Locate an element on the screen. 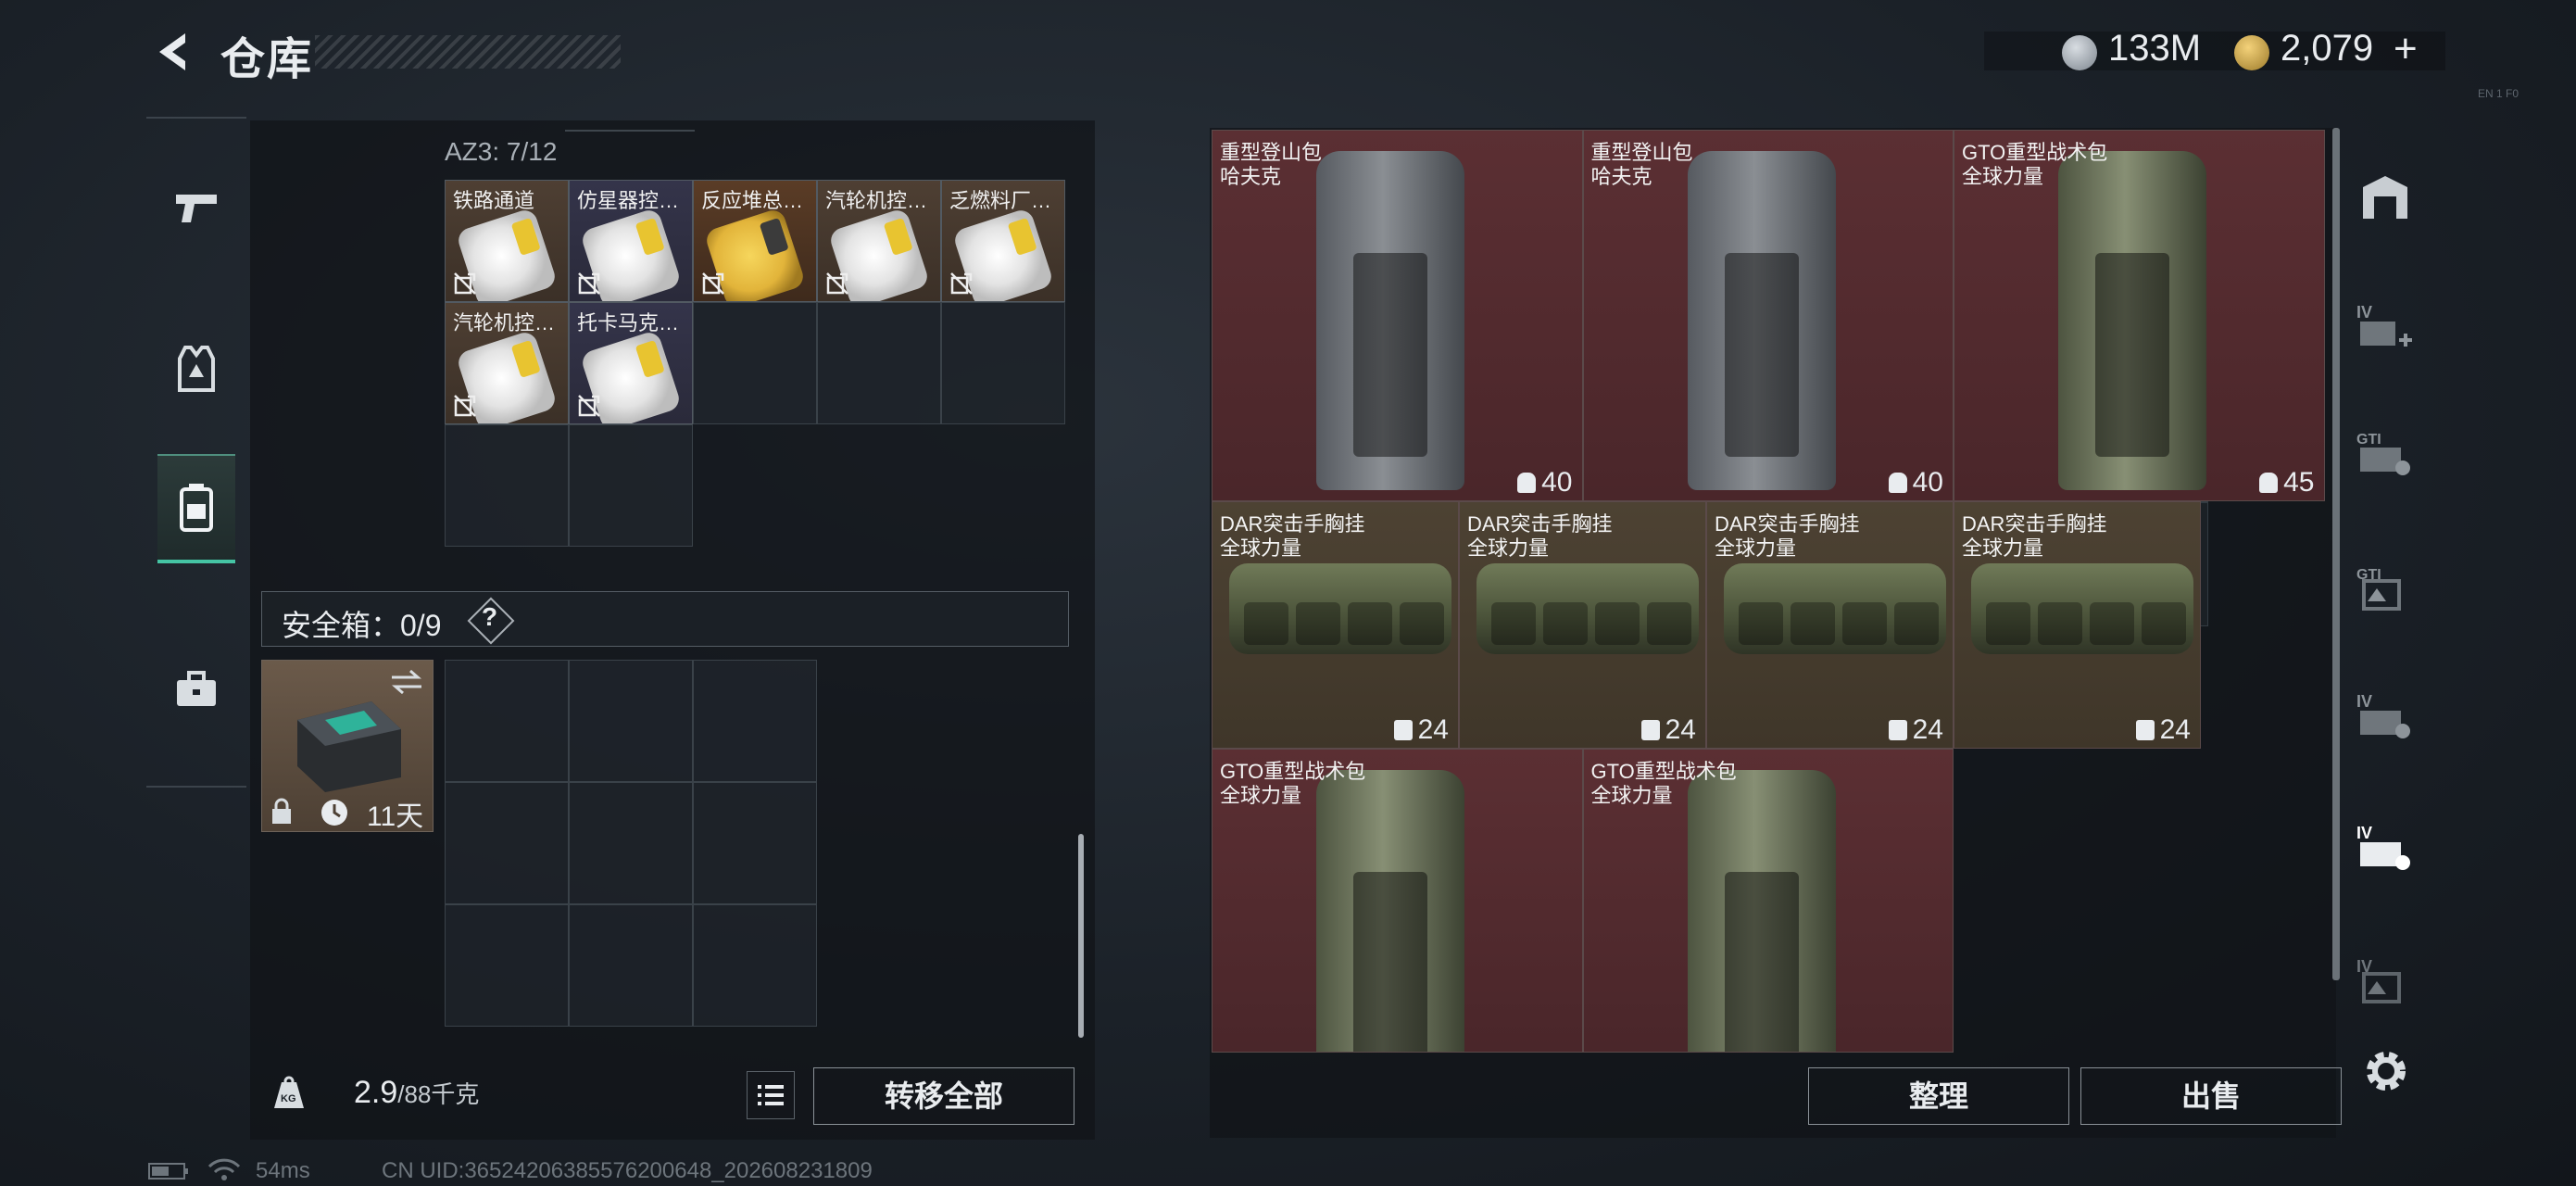 Image resolution: width=2576 pixels, height=1186 pixels. back-arrow-icon is located at coordinates (174, 52).